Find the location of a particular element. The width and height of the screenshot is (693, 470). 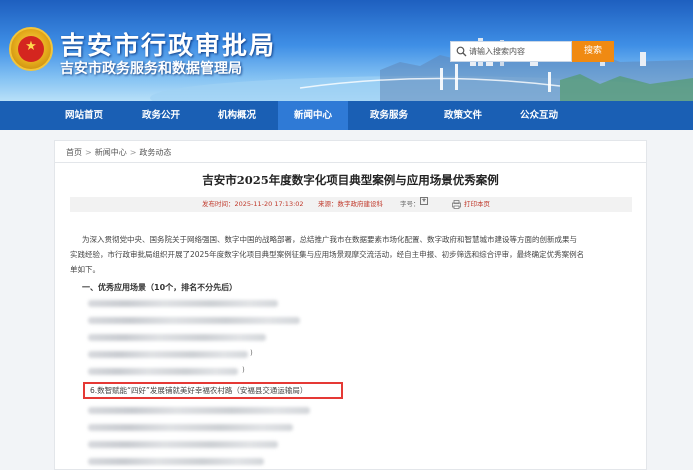

breadcrumb-home: 首页 is located at coordinates (74, 152).